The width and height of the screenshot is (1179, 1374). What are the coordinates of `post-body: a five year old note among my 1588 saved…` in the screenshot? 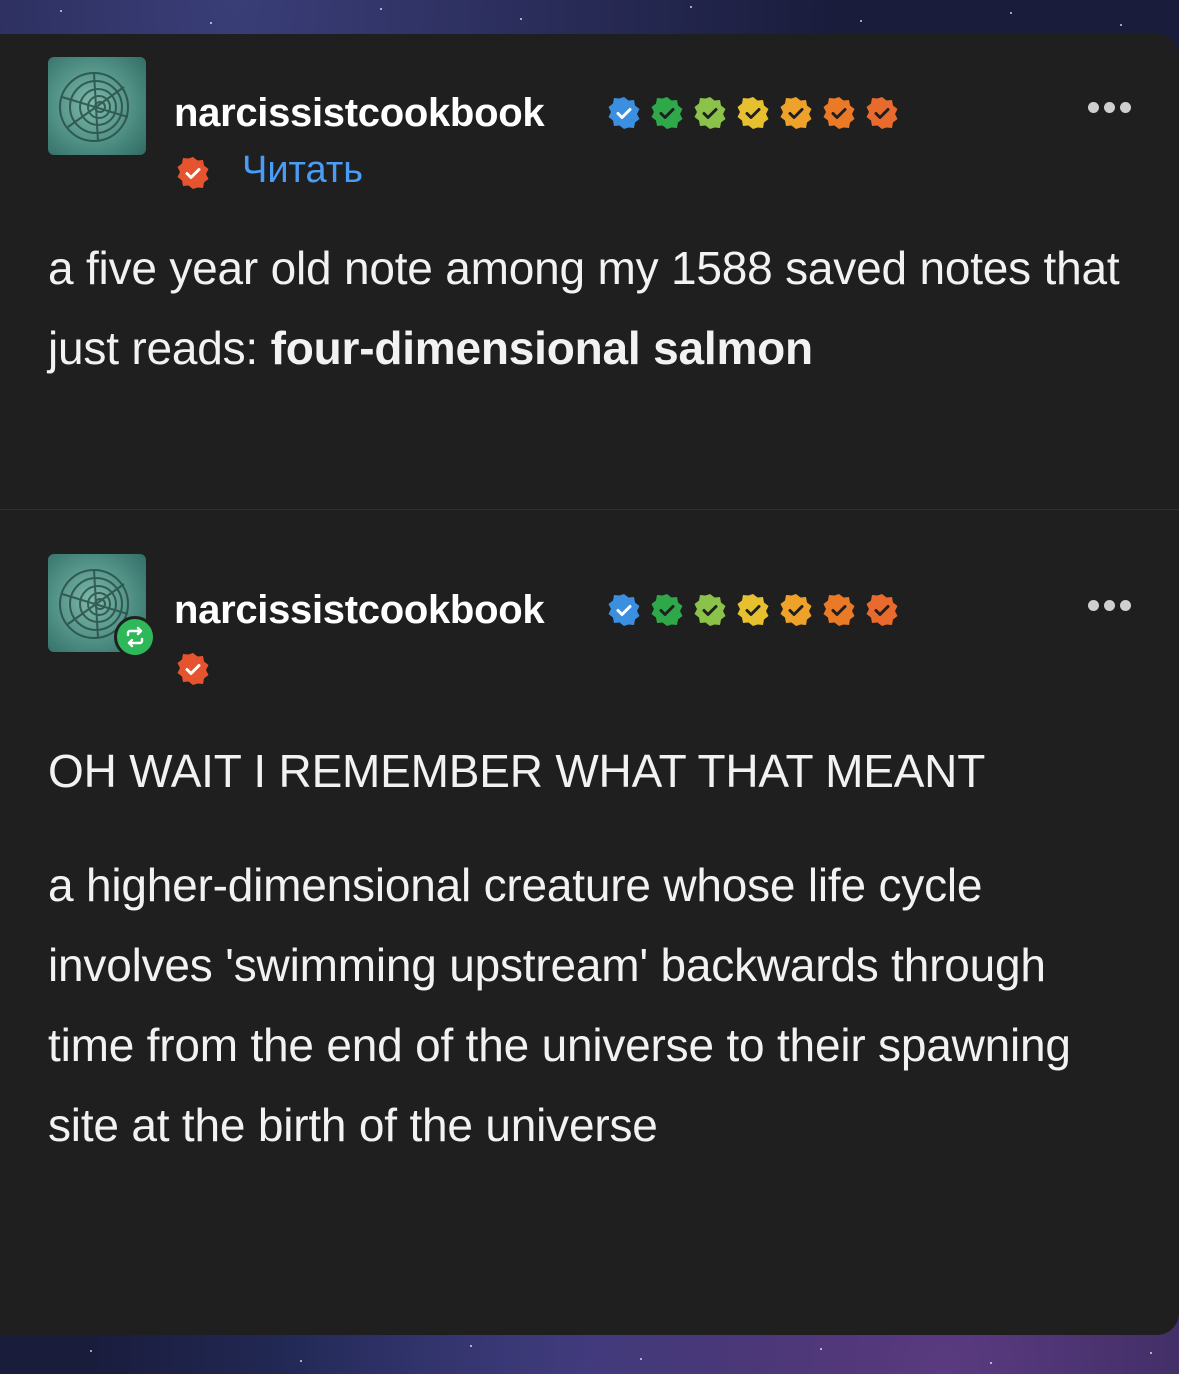 It's located at (593, 308).